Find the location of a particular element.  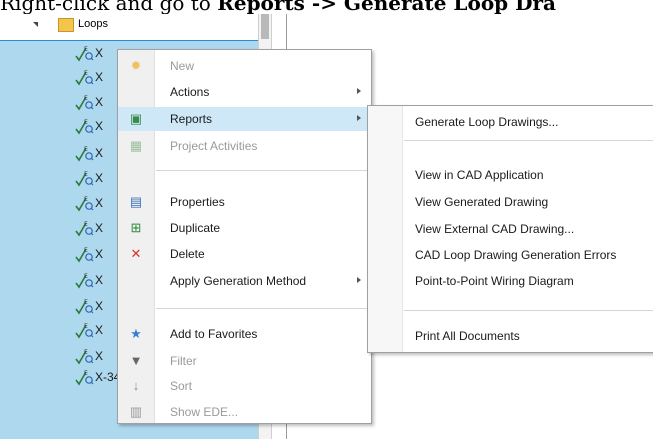

submenu-item-view-generated-drawing: View Generated Drawing is located at coordinates (510, 202).